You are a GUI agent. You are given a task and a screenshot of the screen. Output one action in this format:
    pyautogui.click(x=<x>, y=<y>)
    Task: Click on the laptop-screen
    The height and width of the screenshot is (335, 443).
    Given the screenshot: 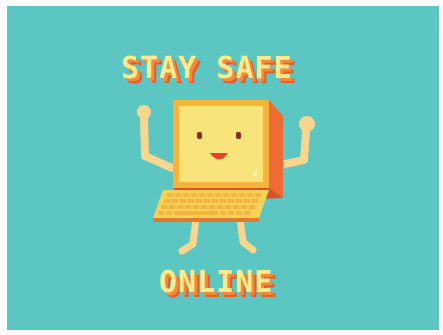 What is the action you would take?
    pyautogui.click(x=221, y=144)
    